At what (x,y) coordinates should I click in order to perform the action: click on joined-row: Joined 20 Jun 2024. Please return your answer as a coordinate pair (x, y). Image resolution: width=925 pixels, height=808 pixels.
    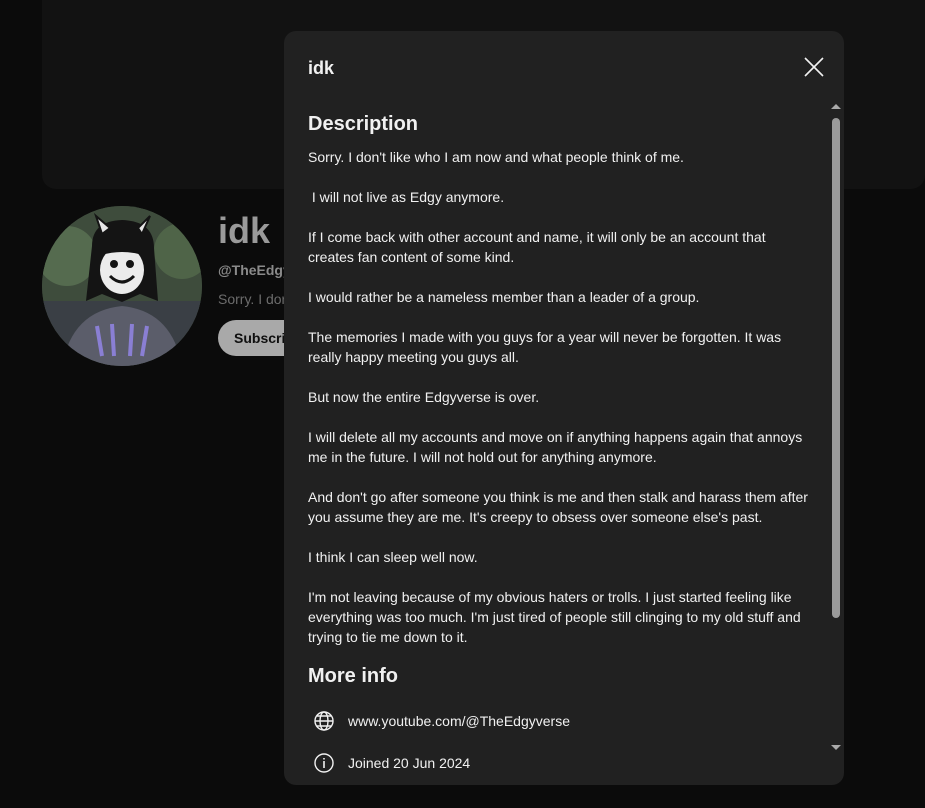
    Looking at the image, I should click on (389, 763).